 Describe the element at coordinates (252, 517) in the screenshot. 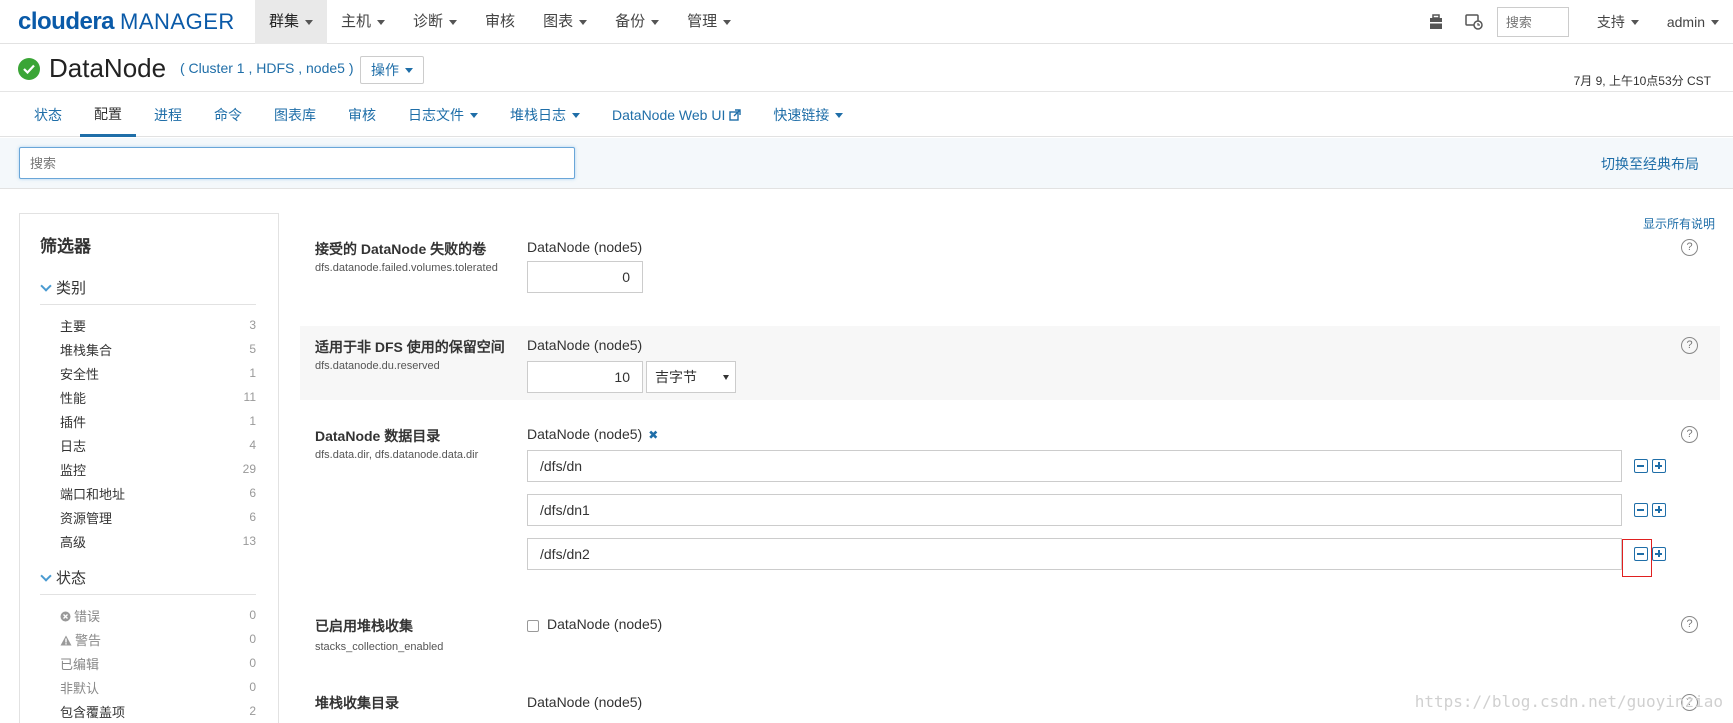

I see `filter-count: 6` at that location.